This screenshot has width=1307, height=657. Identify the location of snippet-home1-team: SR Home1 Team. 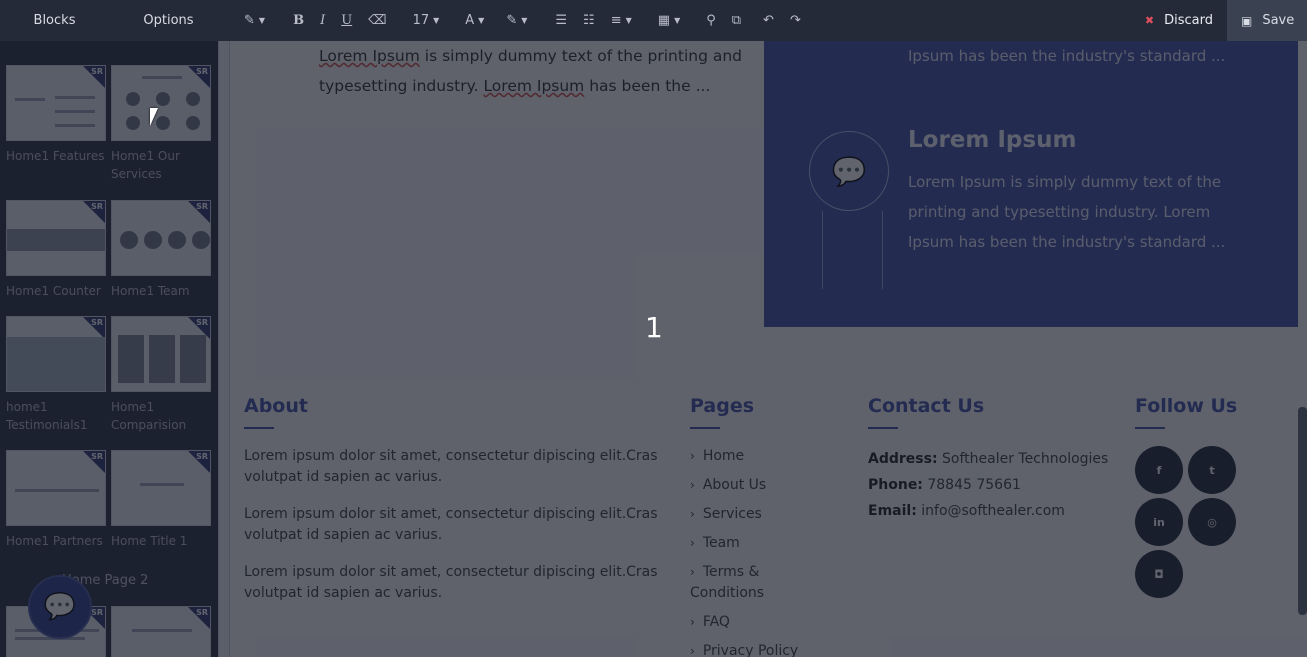
(161, 250).